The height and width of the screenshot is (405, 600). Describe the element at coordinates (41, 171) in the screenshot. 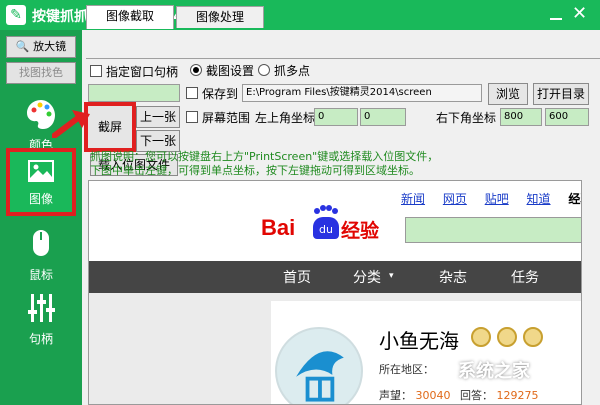

I see `image-icon` at that location.